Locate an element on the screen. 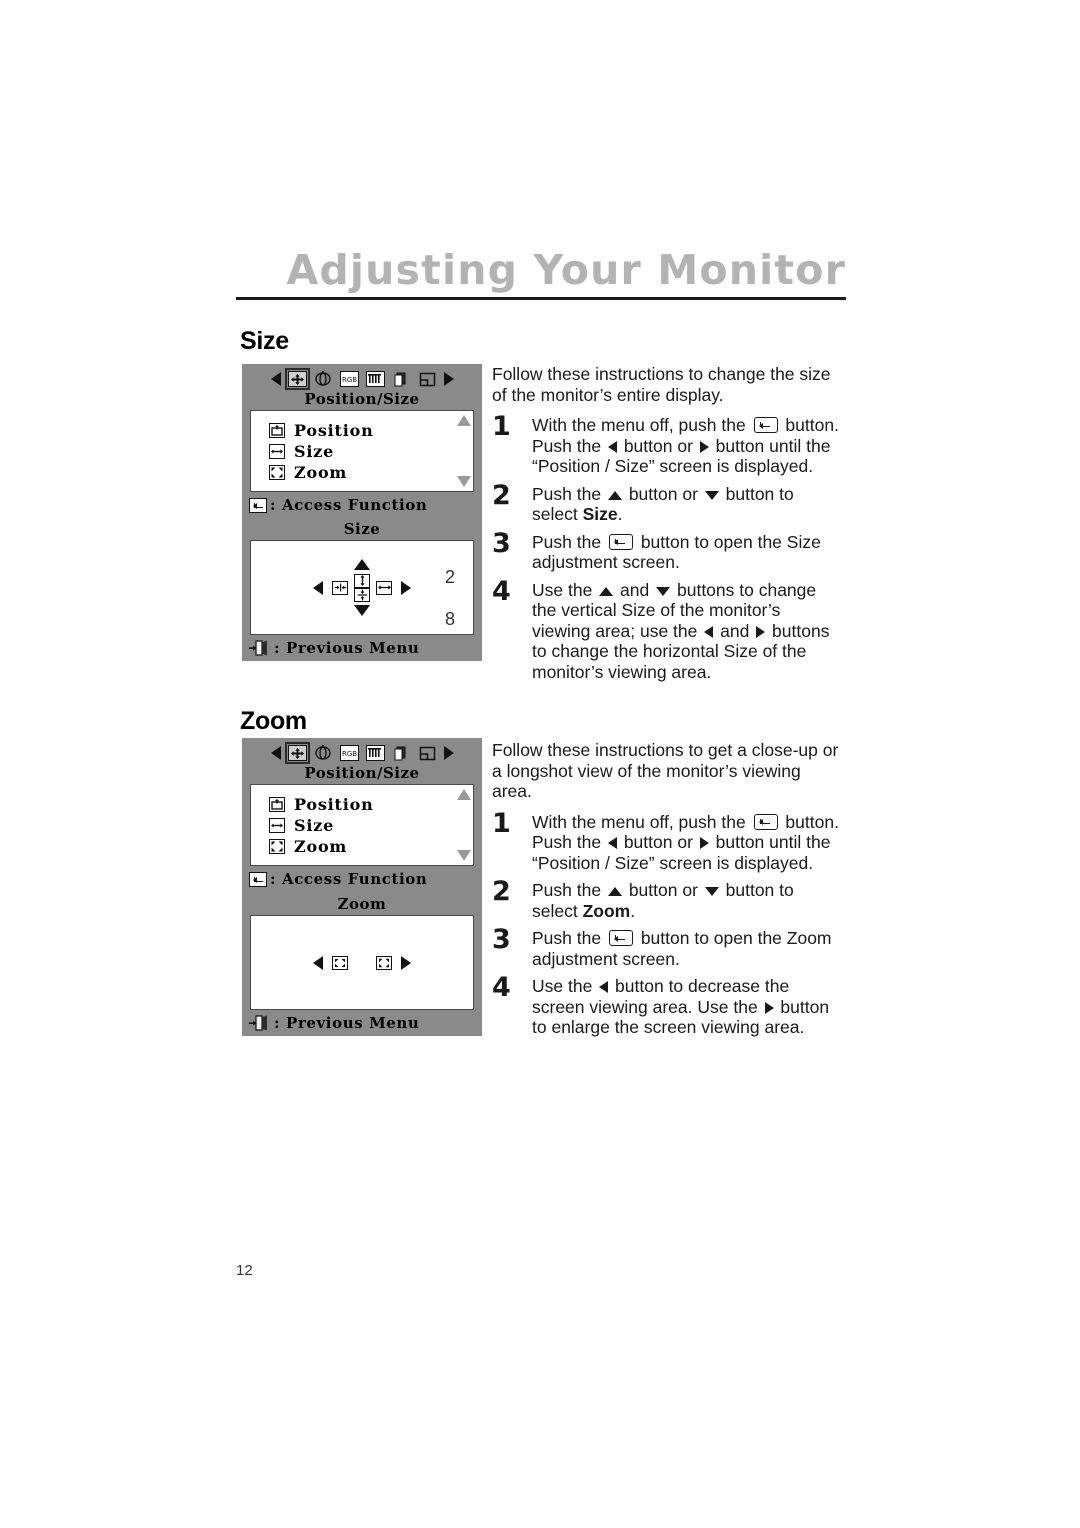  size-value-horizontal: 8 is located at coordinates (449, 619).